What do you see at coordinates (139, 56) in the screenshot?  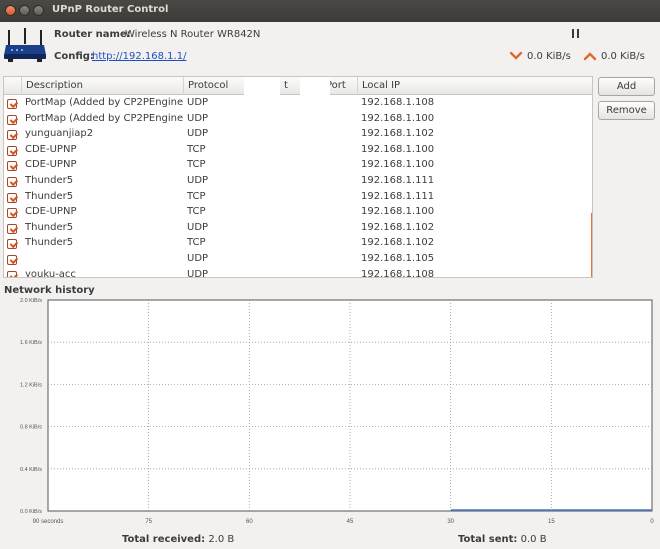 I see `config-link: http://192.168.1.1/` at bounding box center [139, 56].